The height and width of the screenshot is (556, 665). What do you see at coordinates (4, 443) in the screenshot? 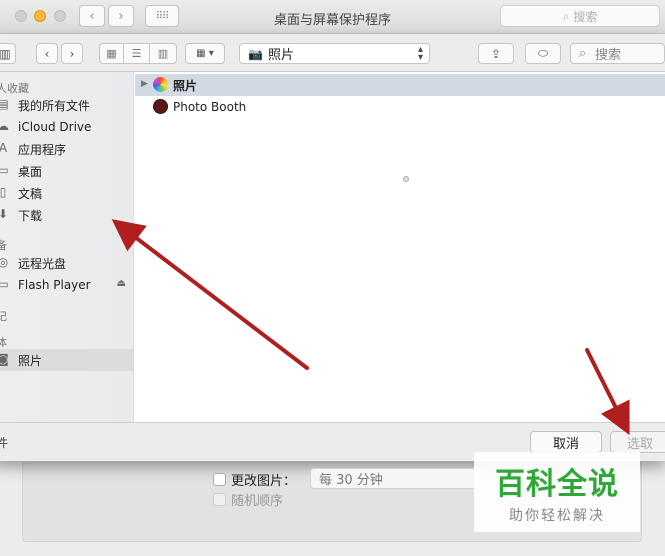
I see `footer-left-fragment: 件` at bounding box center [4, 443].